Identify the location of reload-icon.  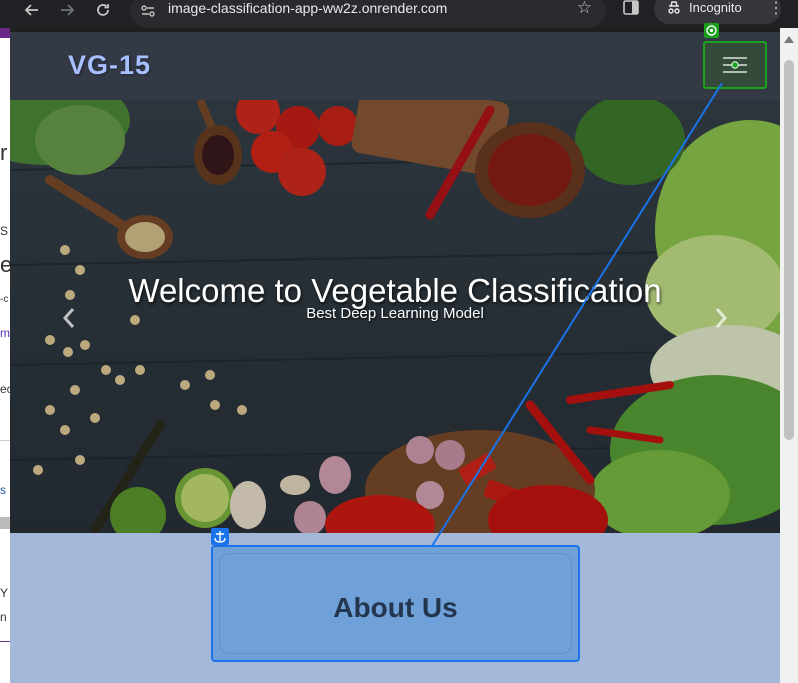
(103, 10).